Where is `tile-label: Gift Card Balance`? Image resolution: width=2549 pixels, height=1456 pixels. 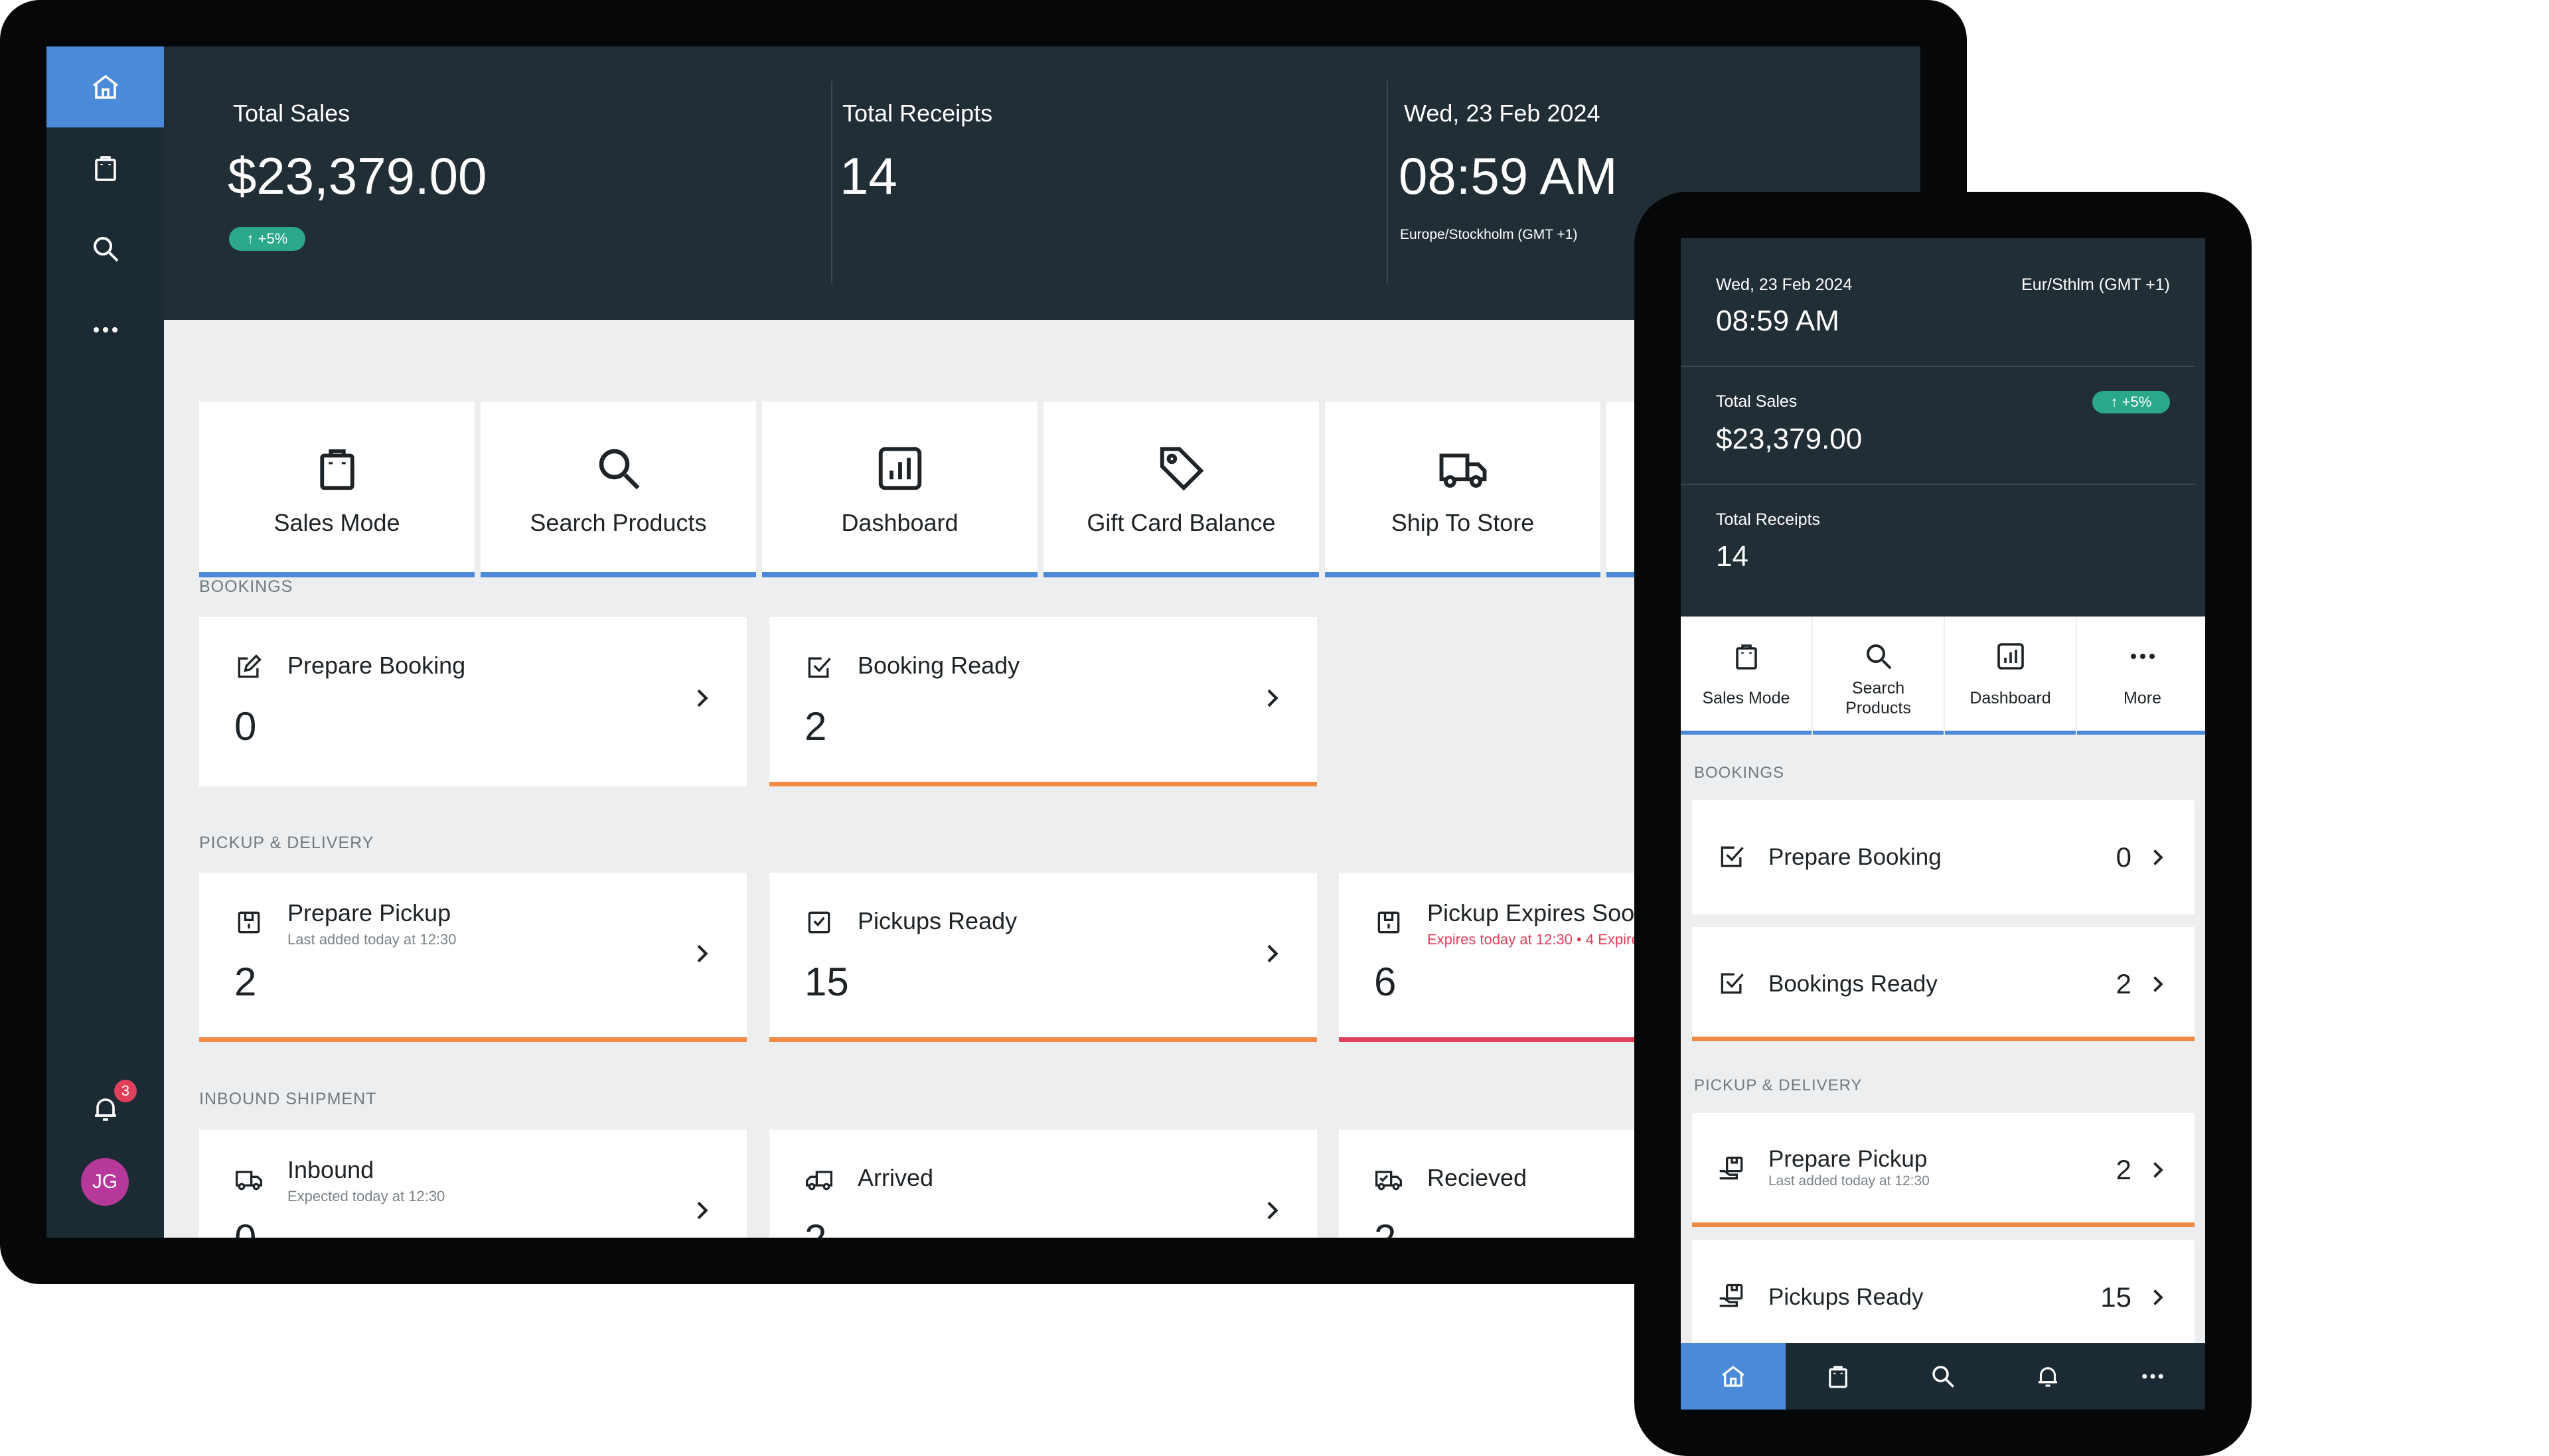 tile-label: Gift Card Balance is located at coordinates (1181, 522).